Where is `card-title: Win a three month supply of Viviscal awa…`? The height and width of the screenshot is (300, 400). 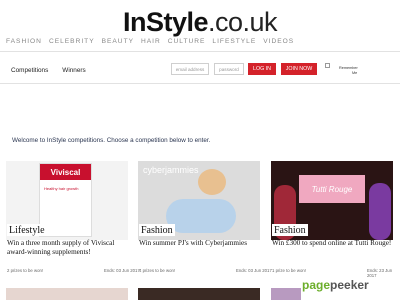 card-title: Win a three month supply of Viviscal awa… is located at coordinates (69, 248).